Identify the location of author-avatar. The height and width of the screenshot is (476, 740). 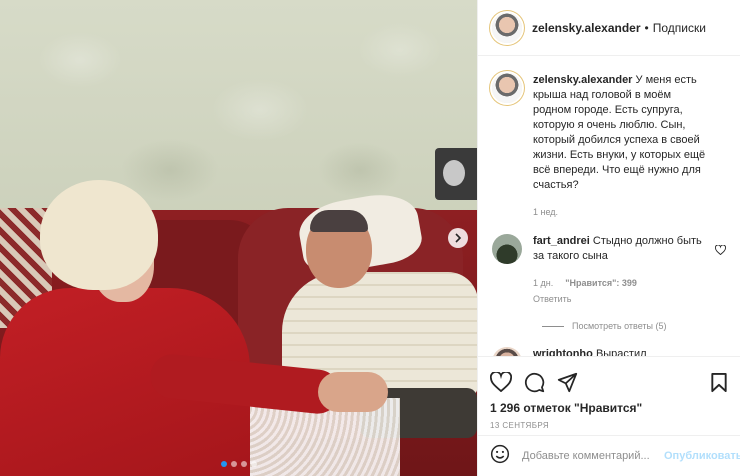
(507, 27).